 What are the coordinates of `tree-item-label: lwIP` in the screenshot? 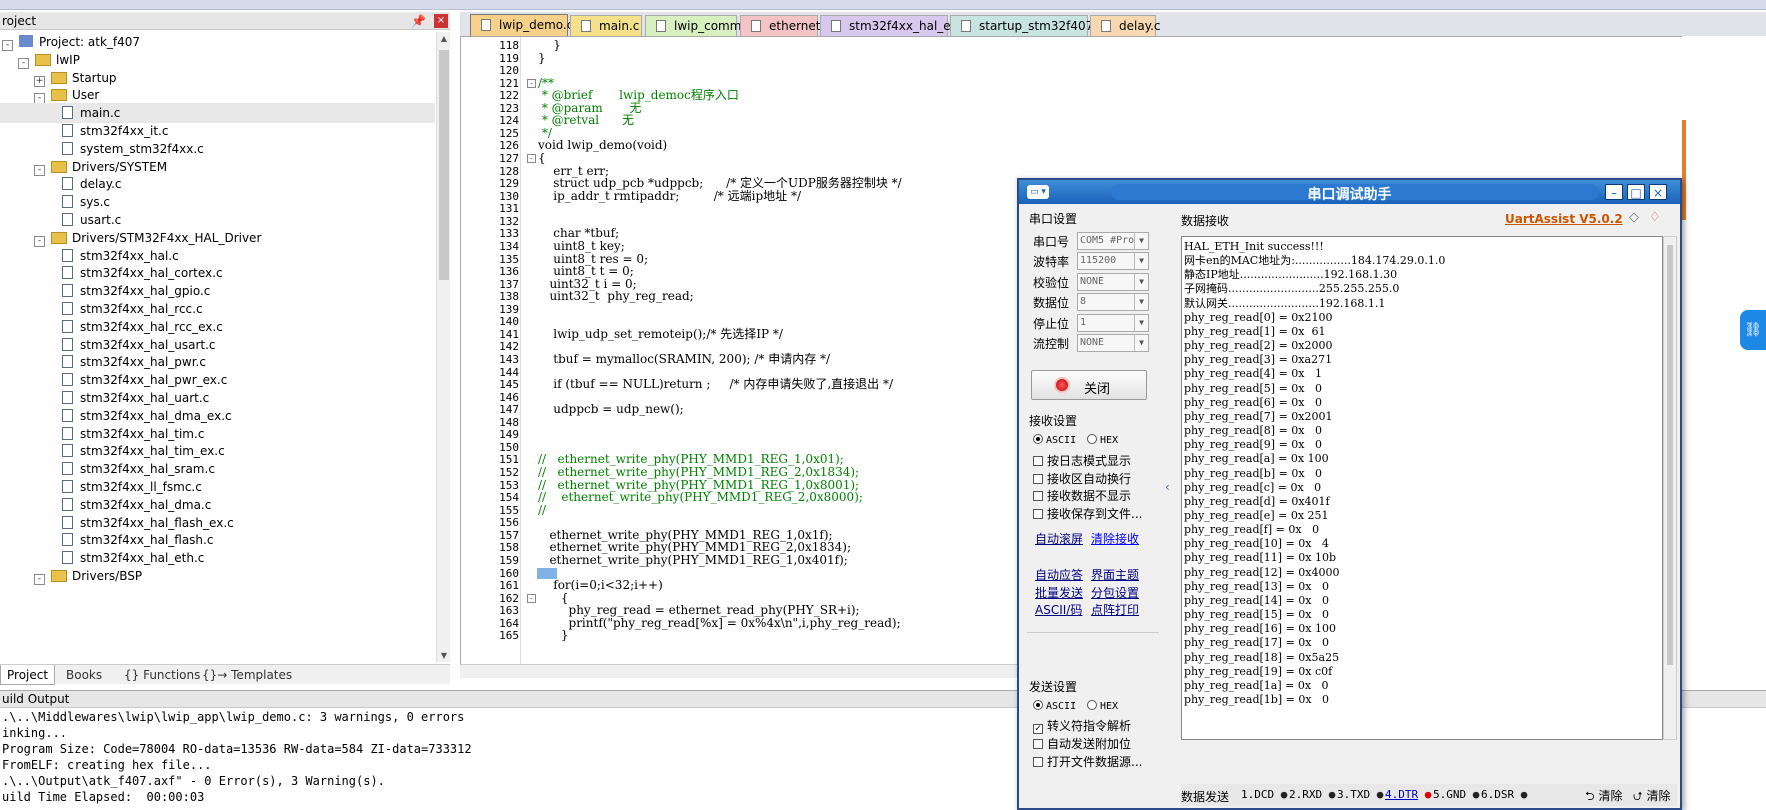 It's located at (68, 59).